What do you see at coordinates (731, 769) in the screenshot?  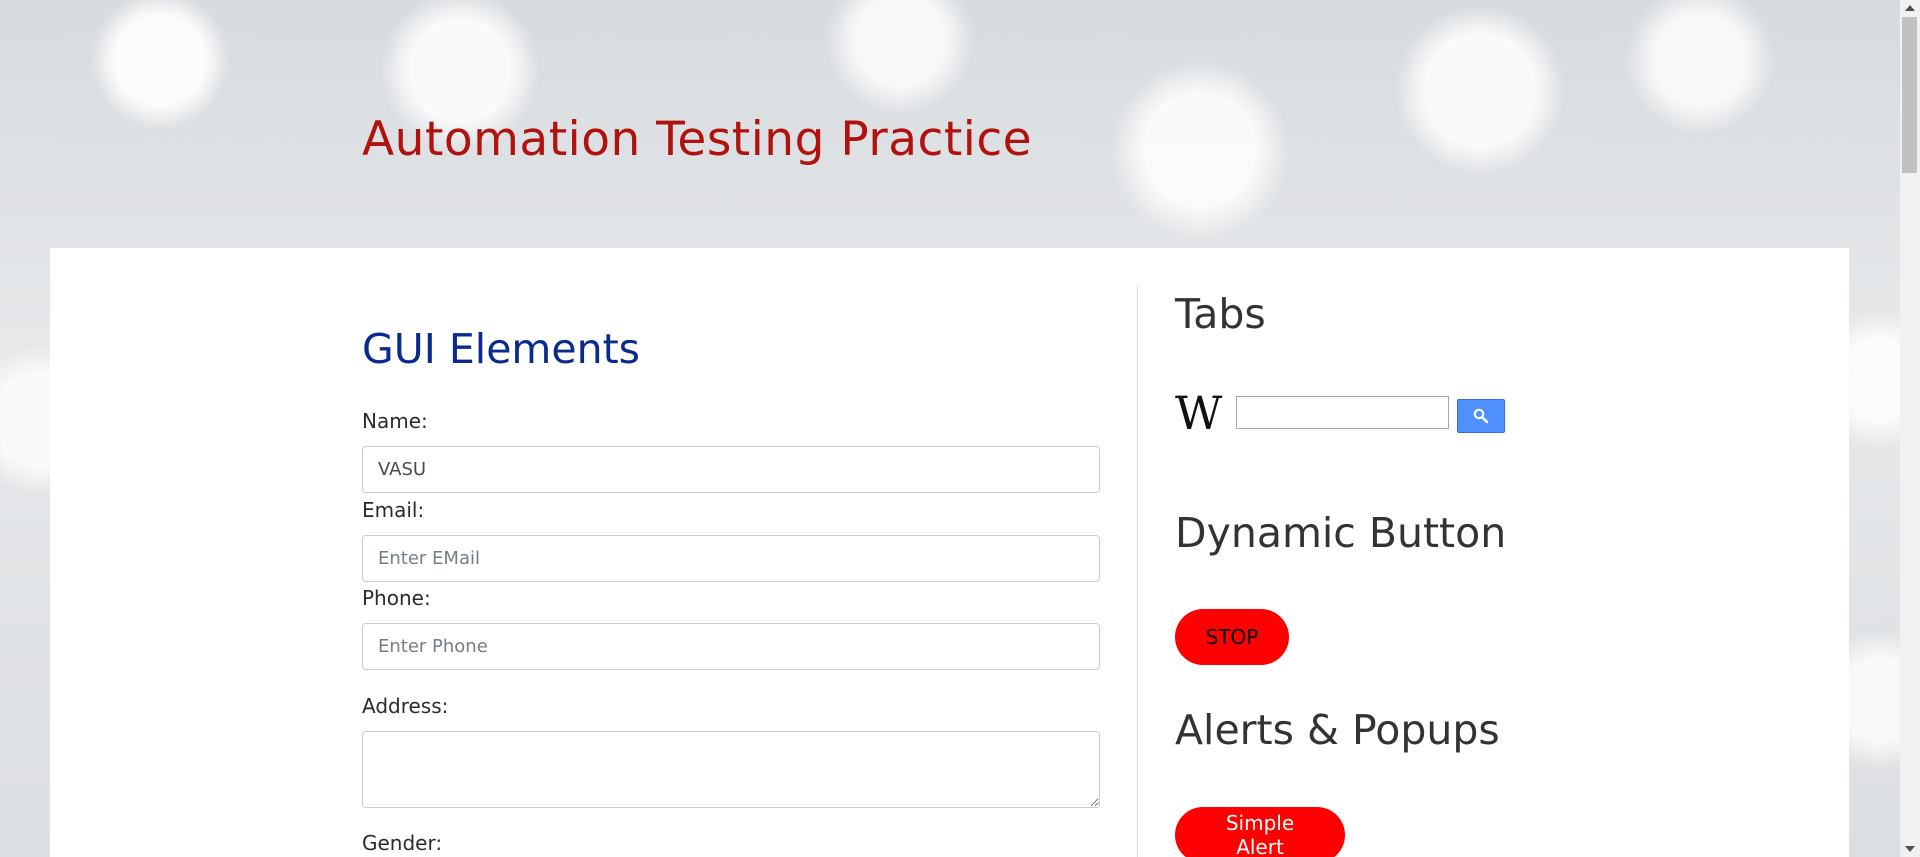 I see `address-textarea` at bounding box center [731, 769].